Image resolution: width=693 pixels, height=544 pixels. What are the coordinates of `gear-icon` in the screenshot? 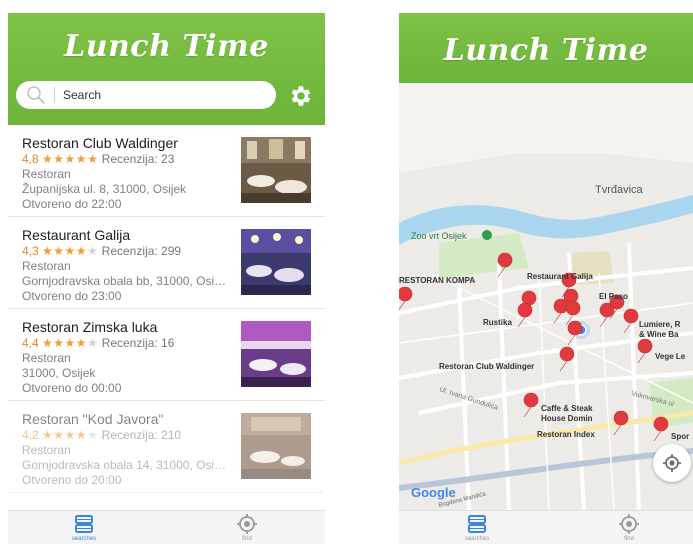 It's located at (300, 96).